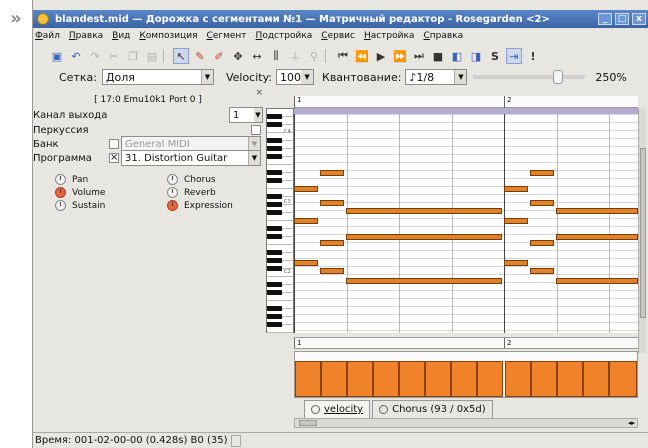 This screenshot has width=648, height=448. Describe the element at coordinates (466, 423) in the screenshot. I see `horizontal-scrollbar: ◂▸` at that location.